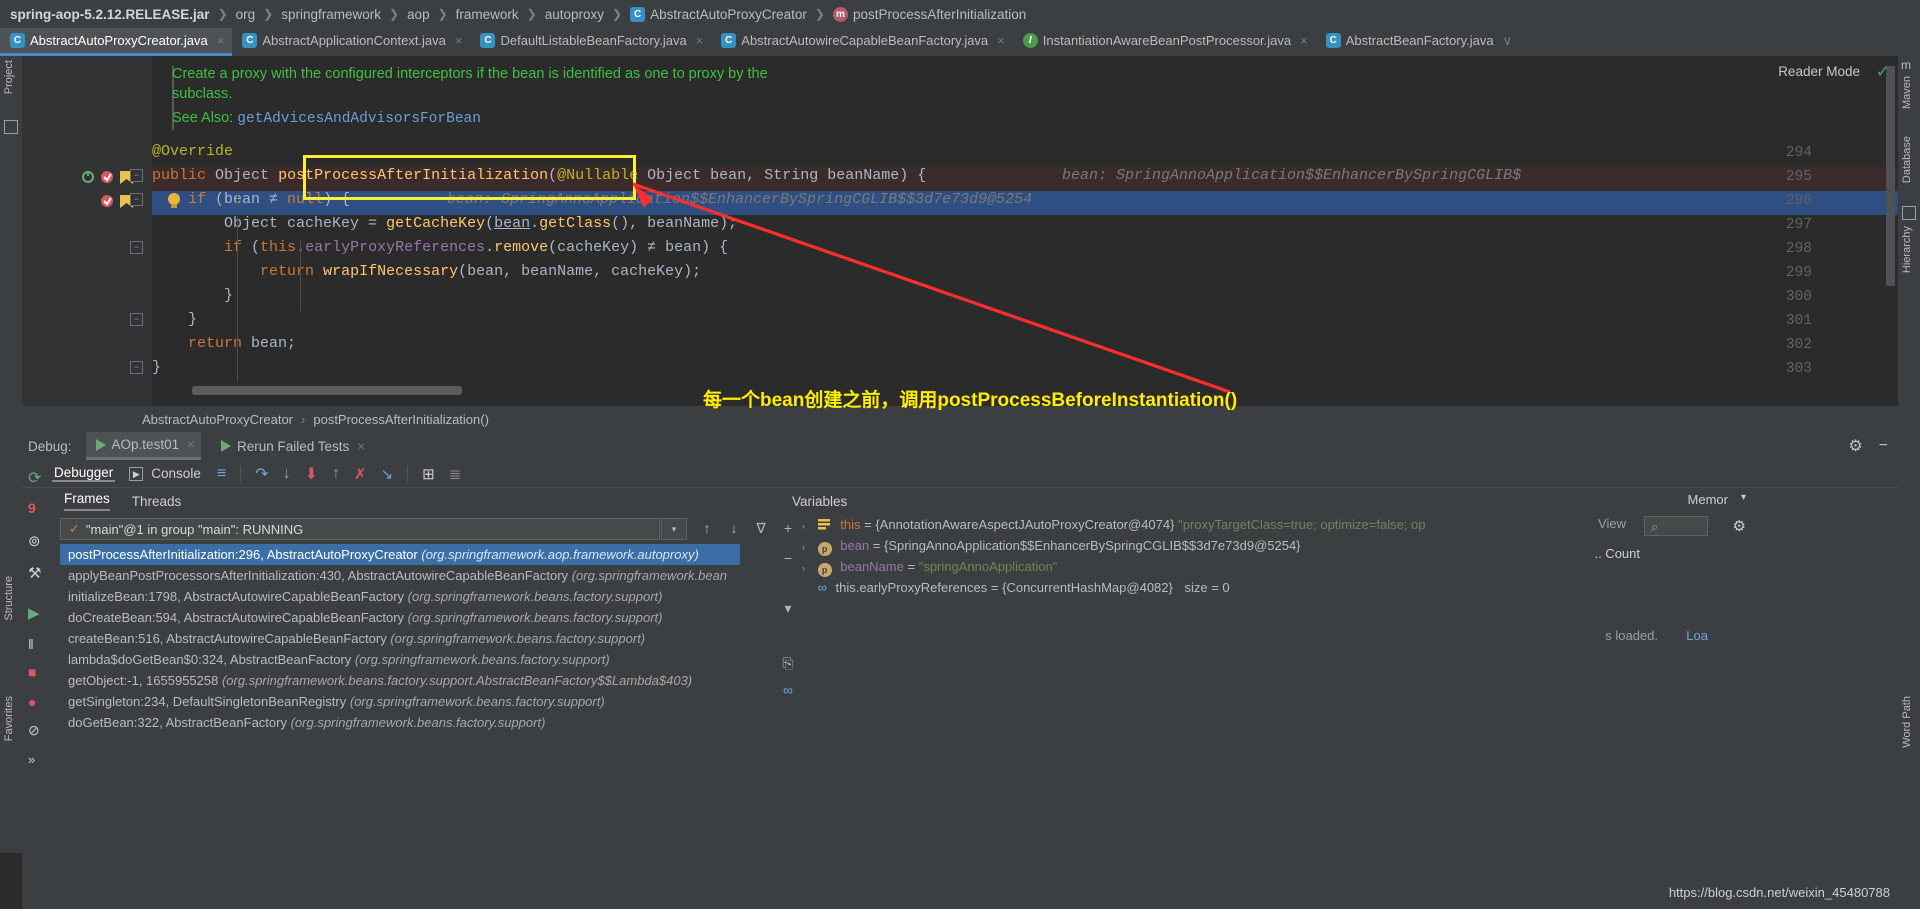 The width and height of the screenshot is (1920, 909). What do you see at coordinates (574, 14) in the screenshot?
I see `breadcrumb-item-autoproxy: autoproxy` at bounding box center [574, 14].